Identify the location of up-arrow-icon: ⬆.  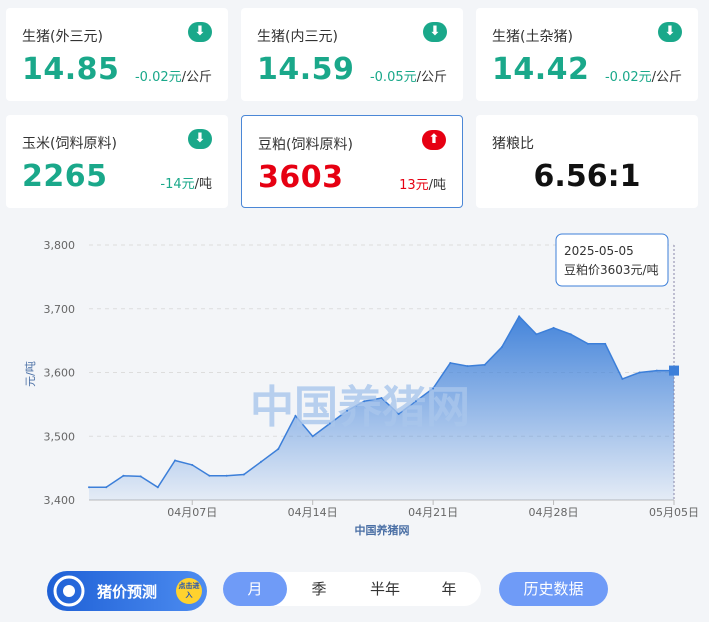
(434, 140).